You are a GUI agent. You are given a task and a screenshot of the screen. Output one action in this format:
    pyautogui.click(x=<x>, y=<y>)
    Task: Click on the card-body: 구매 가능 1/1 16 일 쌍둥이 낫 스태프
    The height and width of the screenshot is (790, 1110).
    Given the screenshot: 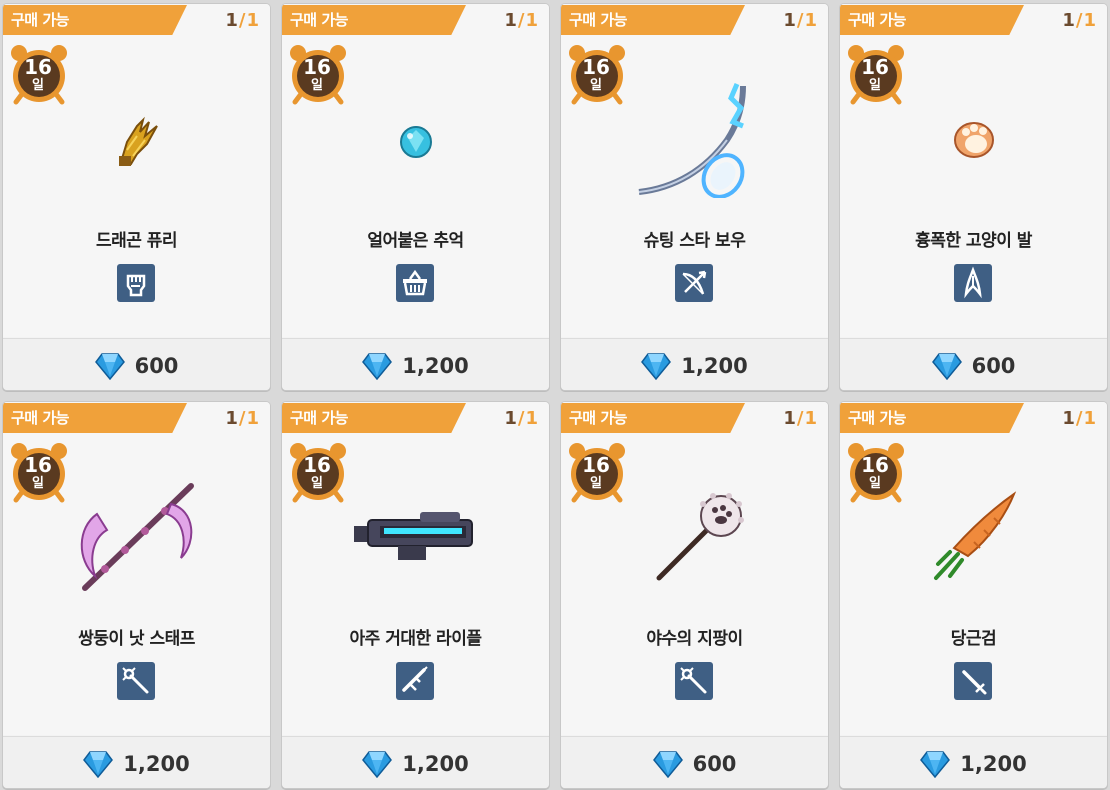 What is the action you would take?
    pyautogui.click(x=136, y=568)
    